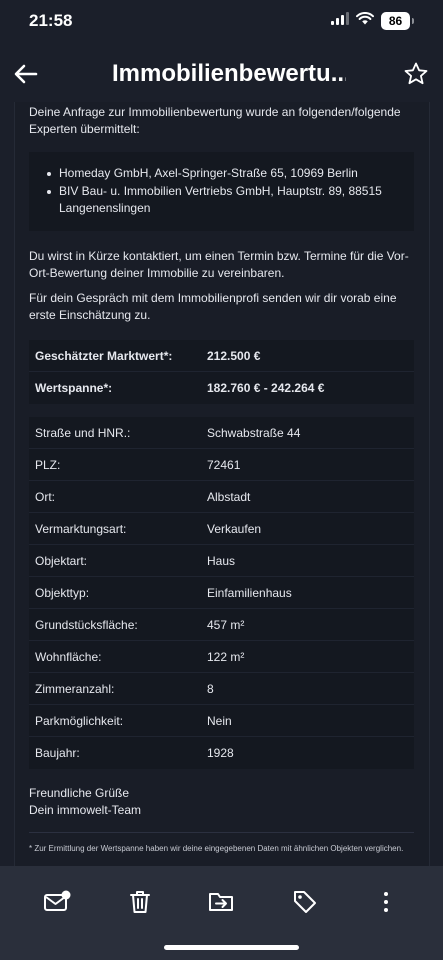 The image size is (443, 960). I want to click on status-bar: 21:58 86, so click(221, 22).